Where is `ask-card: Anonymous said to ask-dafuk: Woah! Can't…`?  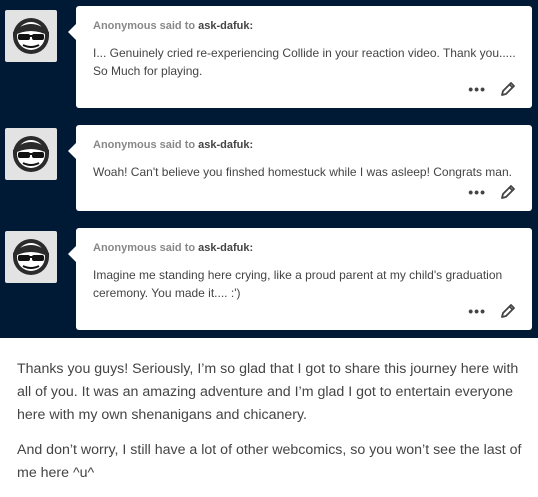
ask-card: Anonymous said to ask-dafuk: Woah! Can't… is located at coordinates (300, 168).